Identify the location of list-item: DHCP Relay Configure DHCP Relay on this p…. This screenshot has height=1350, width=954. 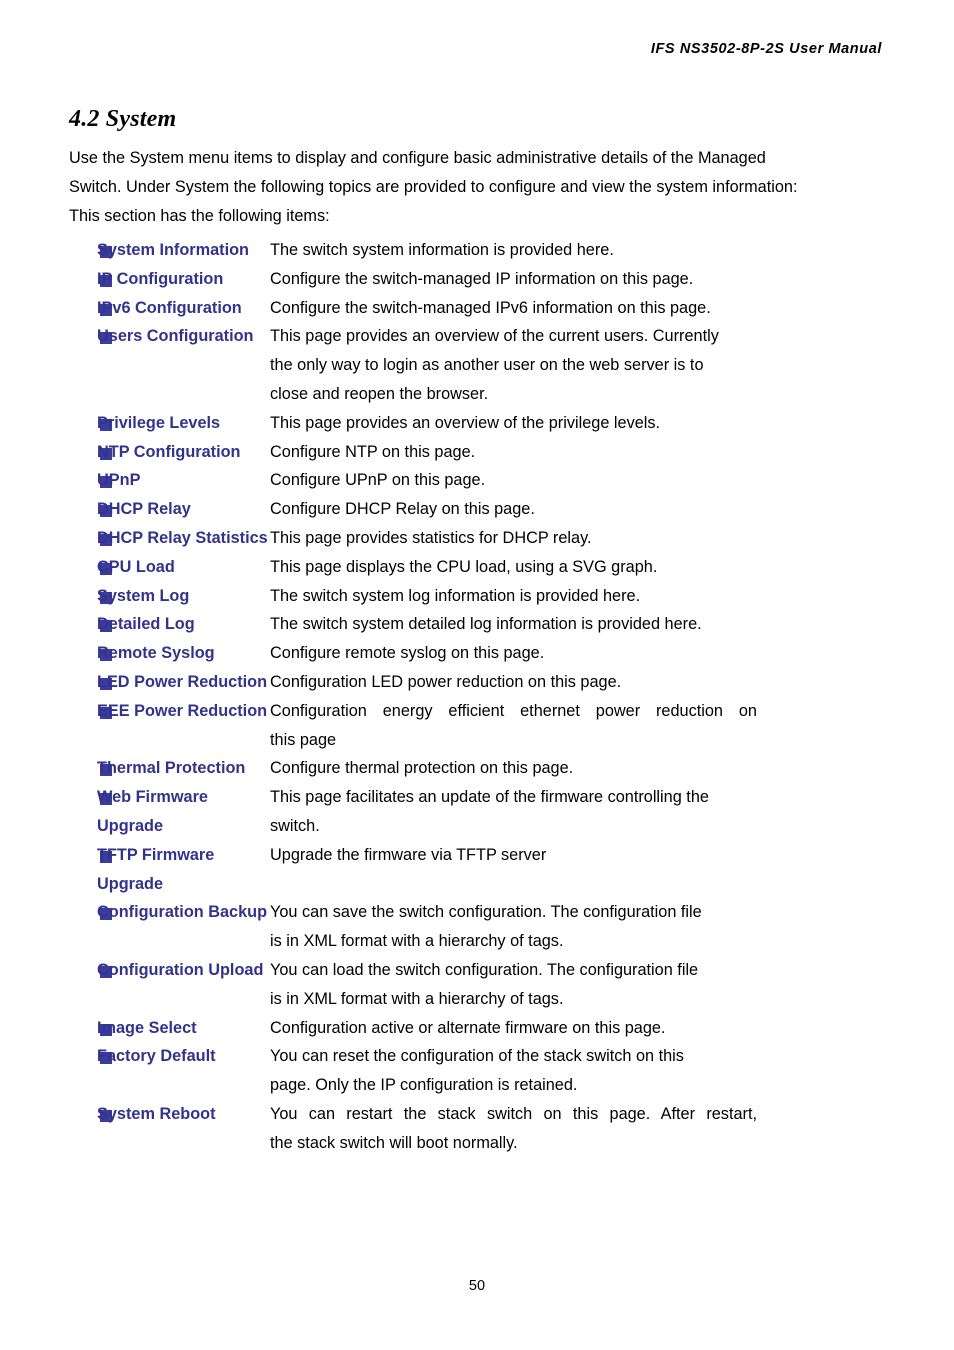
(480, 509).